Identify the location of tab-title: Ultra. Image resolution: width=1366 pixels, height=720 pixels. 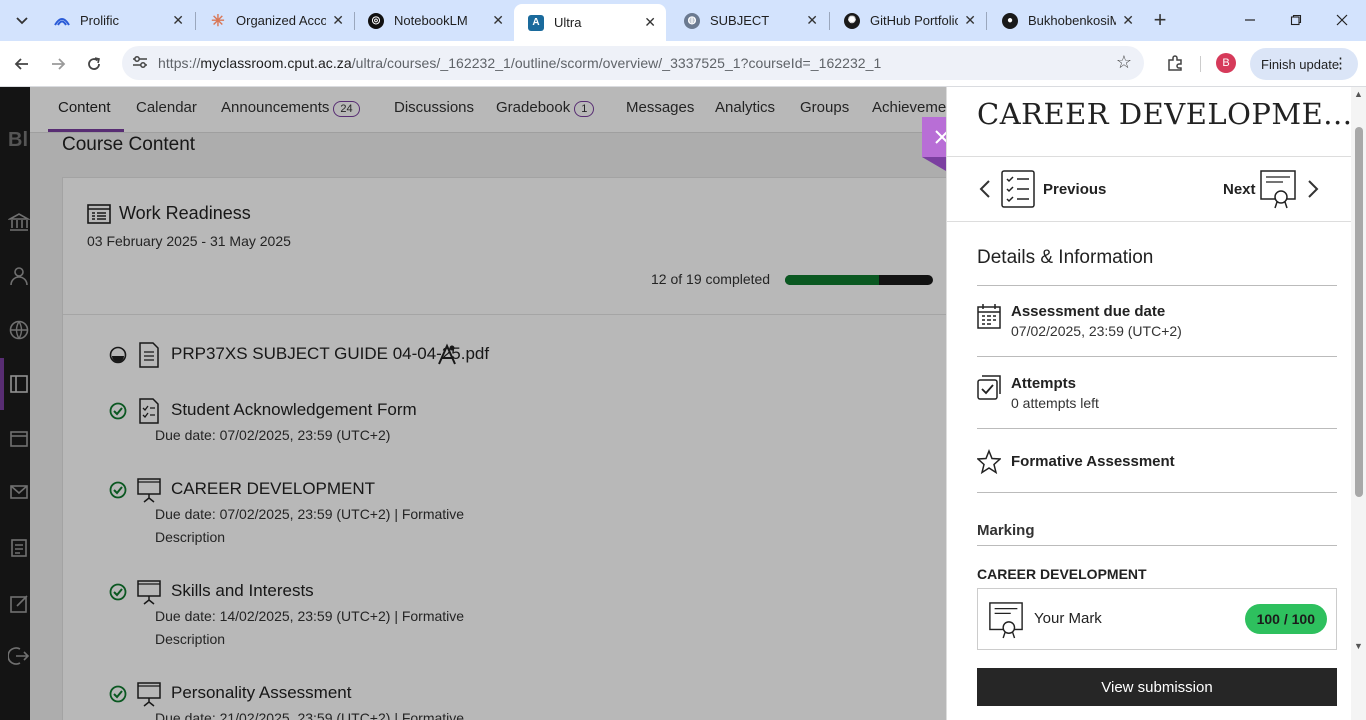
(568, 22).